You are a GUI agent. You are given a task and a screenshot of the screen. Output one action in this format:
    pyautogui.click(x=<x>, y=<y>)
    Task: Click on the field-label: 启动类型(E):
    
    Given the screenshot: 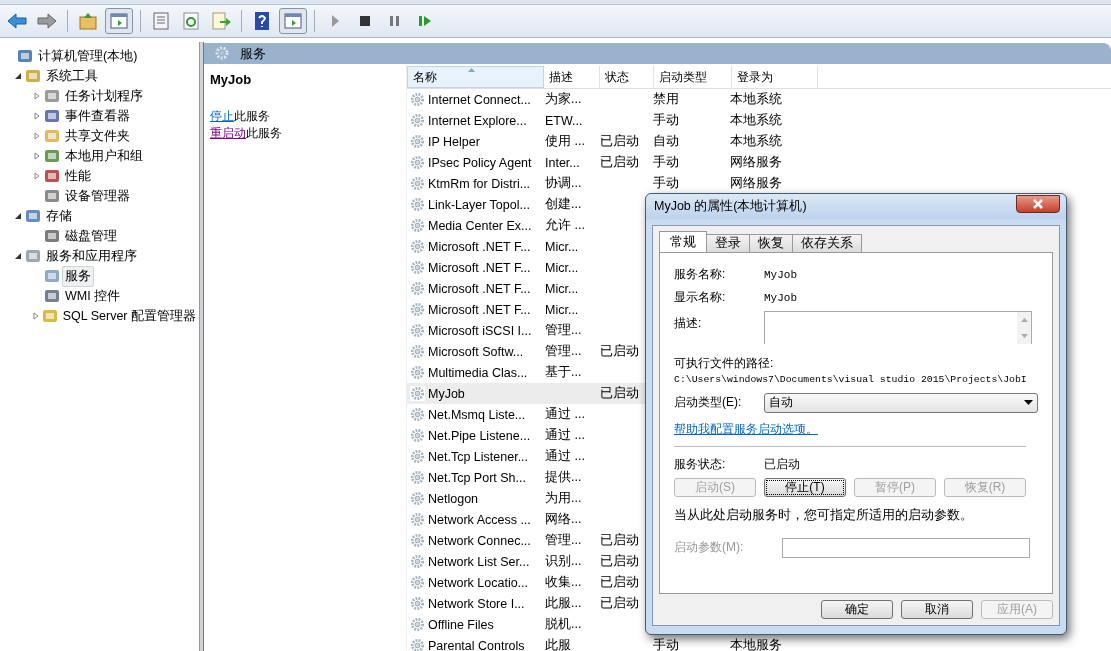 What is the action you would take?
    pyautogui.click(x=708, y=402)
    